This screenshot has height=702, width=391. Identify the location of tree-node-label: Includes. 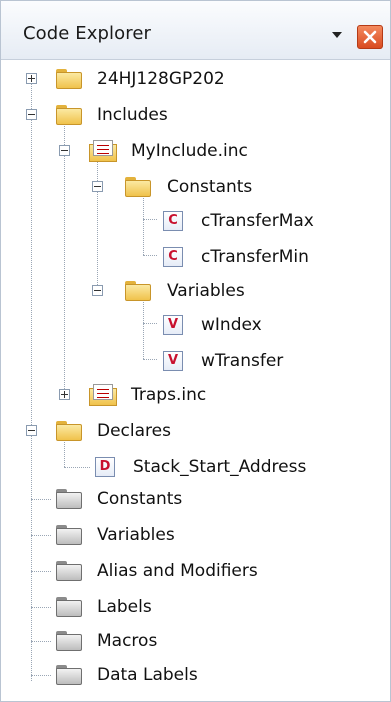
(132, 115).